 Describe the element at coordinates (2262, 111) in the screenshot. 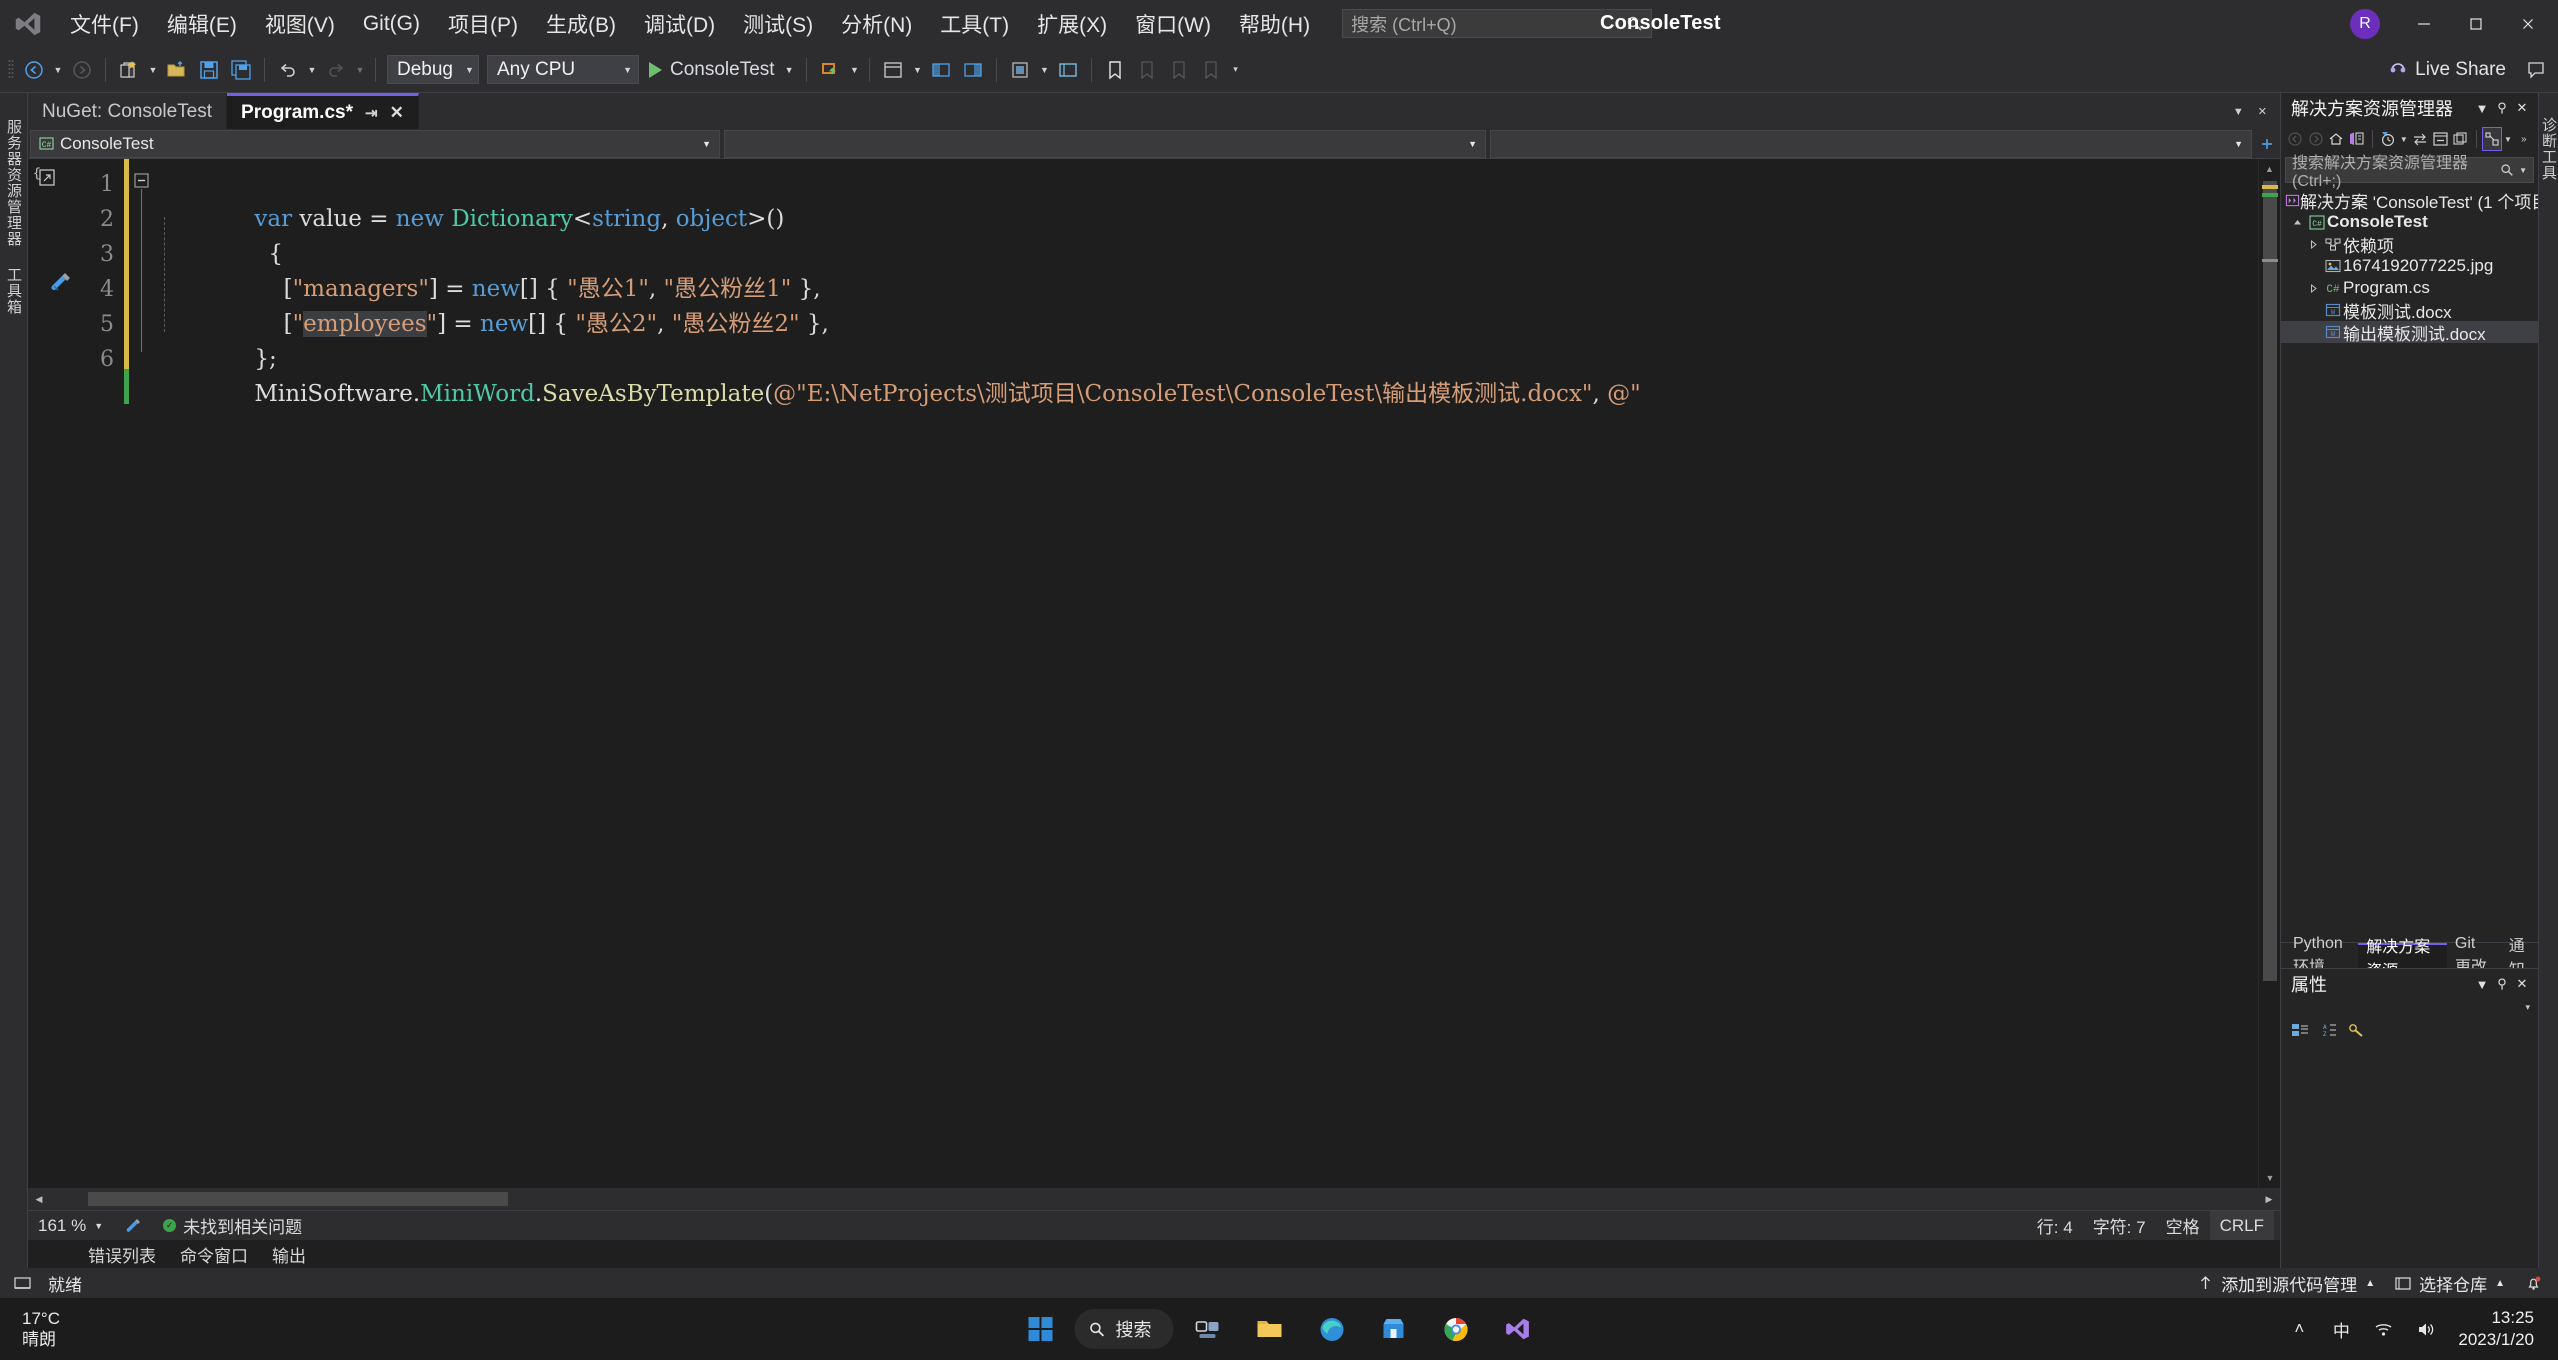

I see `tab-close-group-icon: ✕` at that location.